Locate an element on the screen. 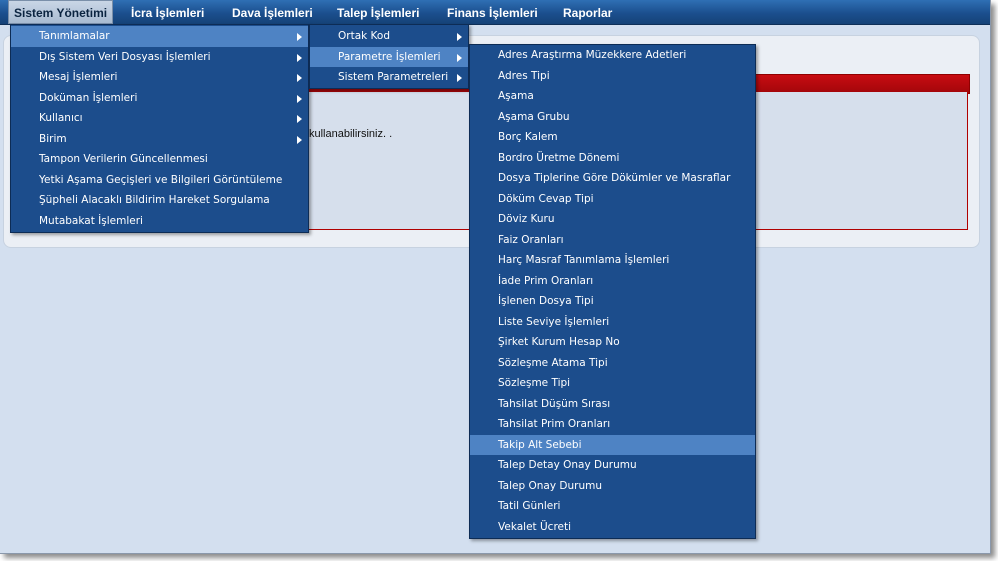 Image resolution: width=998 pixels, height=561 pixels. menu-item-label: Birim is located at coordinates (53, 138).